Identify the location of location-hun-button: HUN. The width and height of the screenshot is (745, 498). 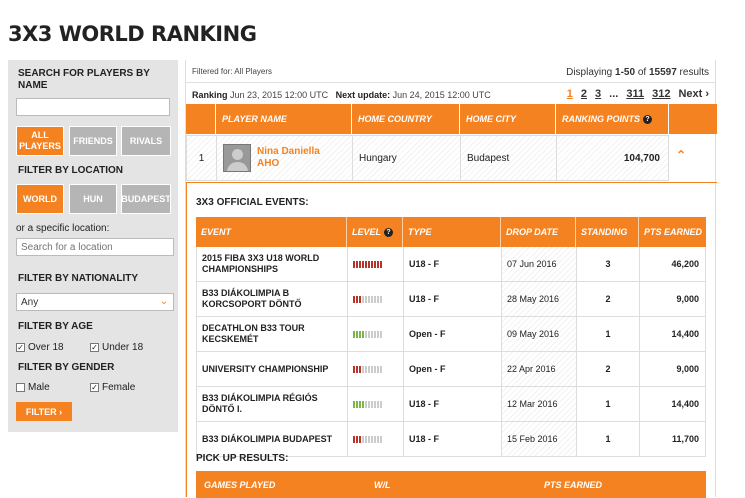
(93, 199).